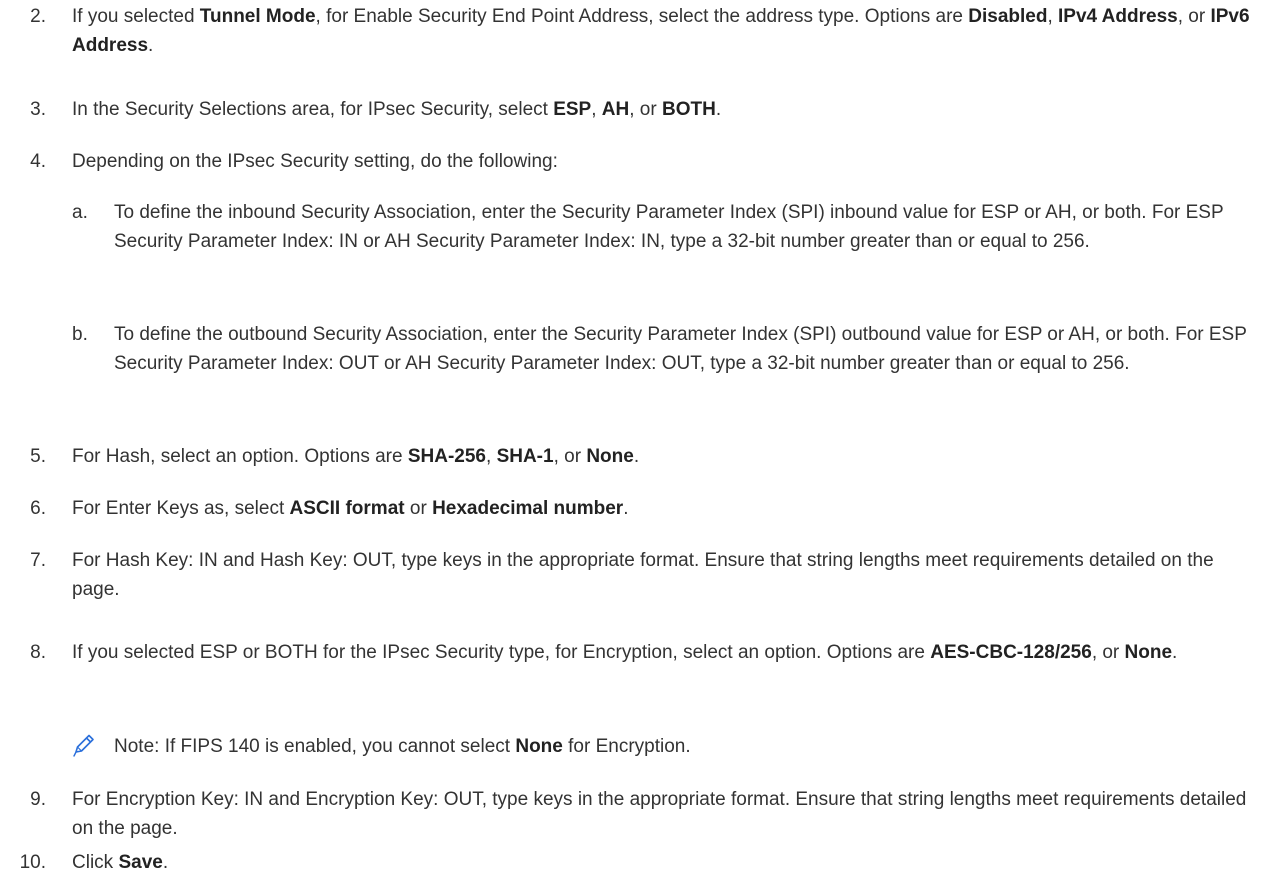  What do you see at coordinates (446, 456) in the screenshot?
I see `option-sha-256: SHA-256` at bounding box center [446, 456].